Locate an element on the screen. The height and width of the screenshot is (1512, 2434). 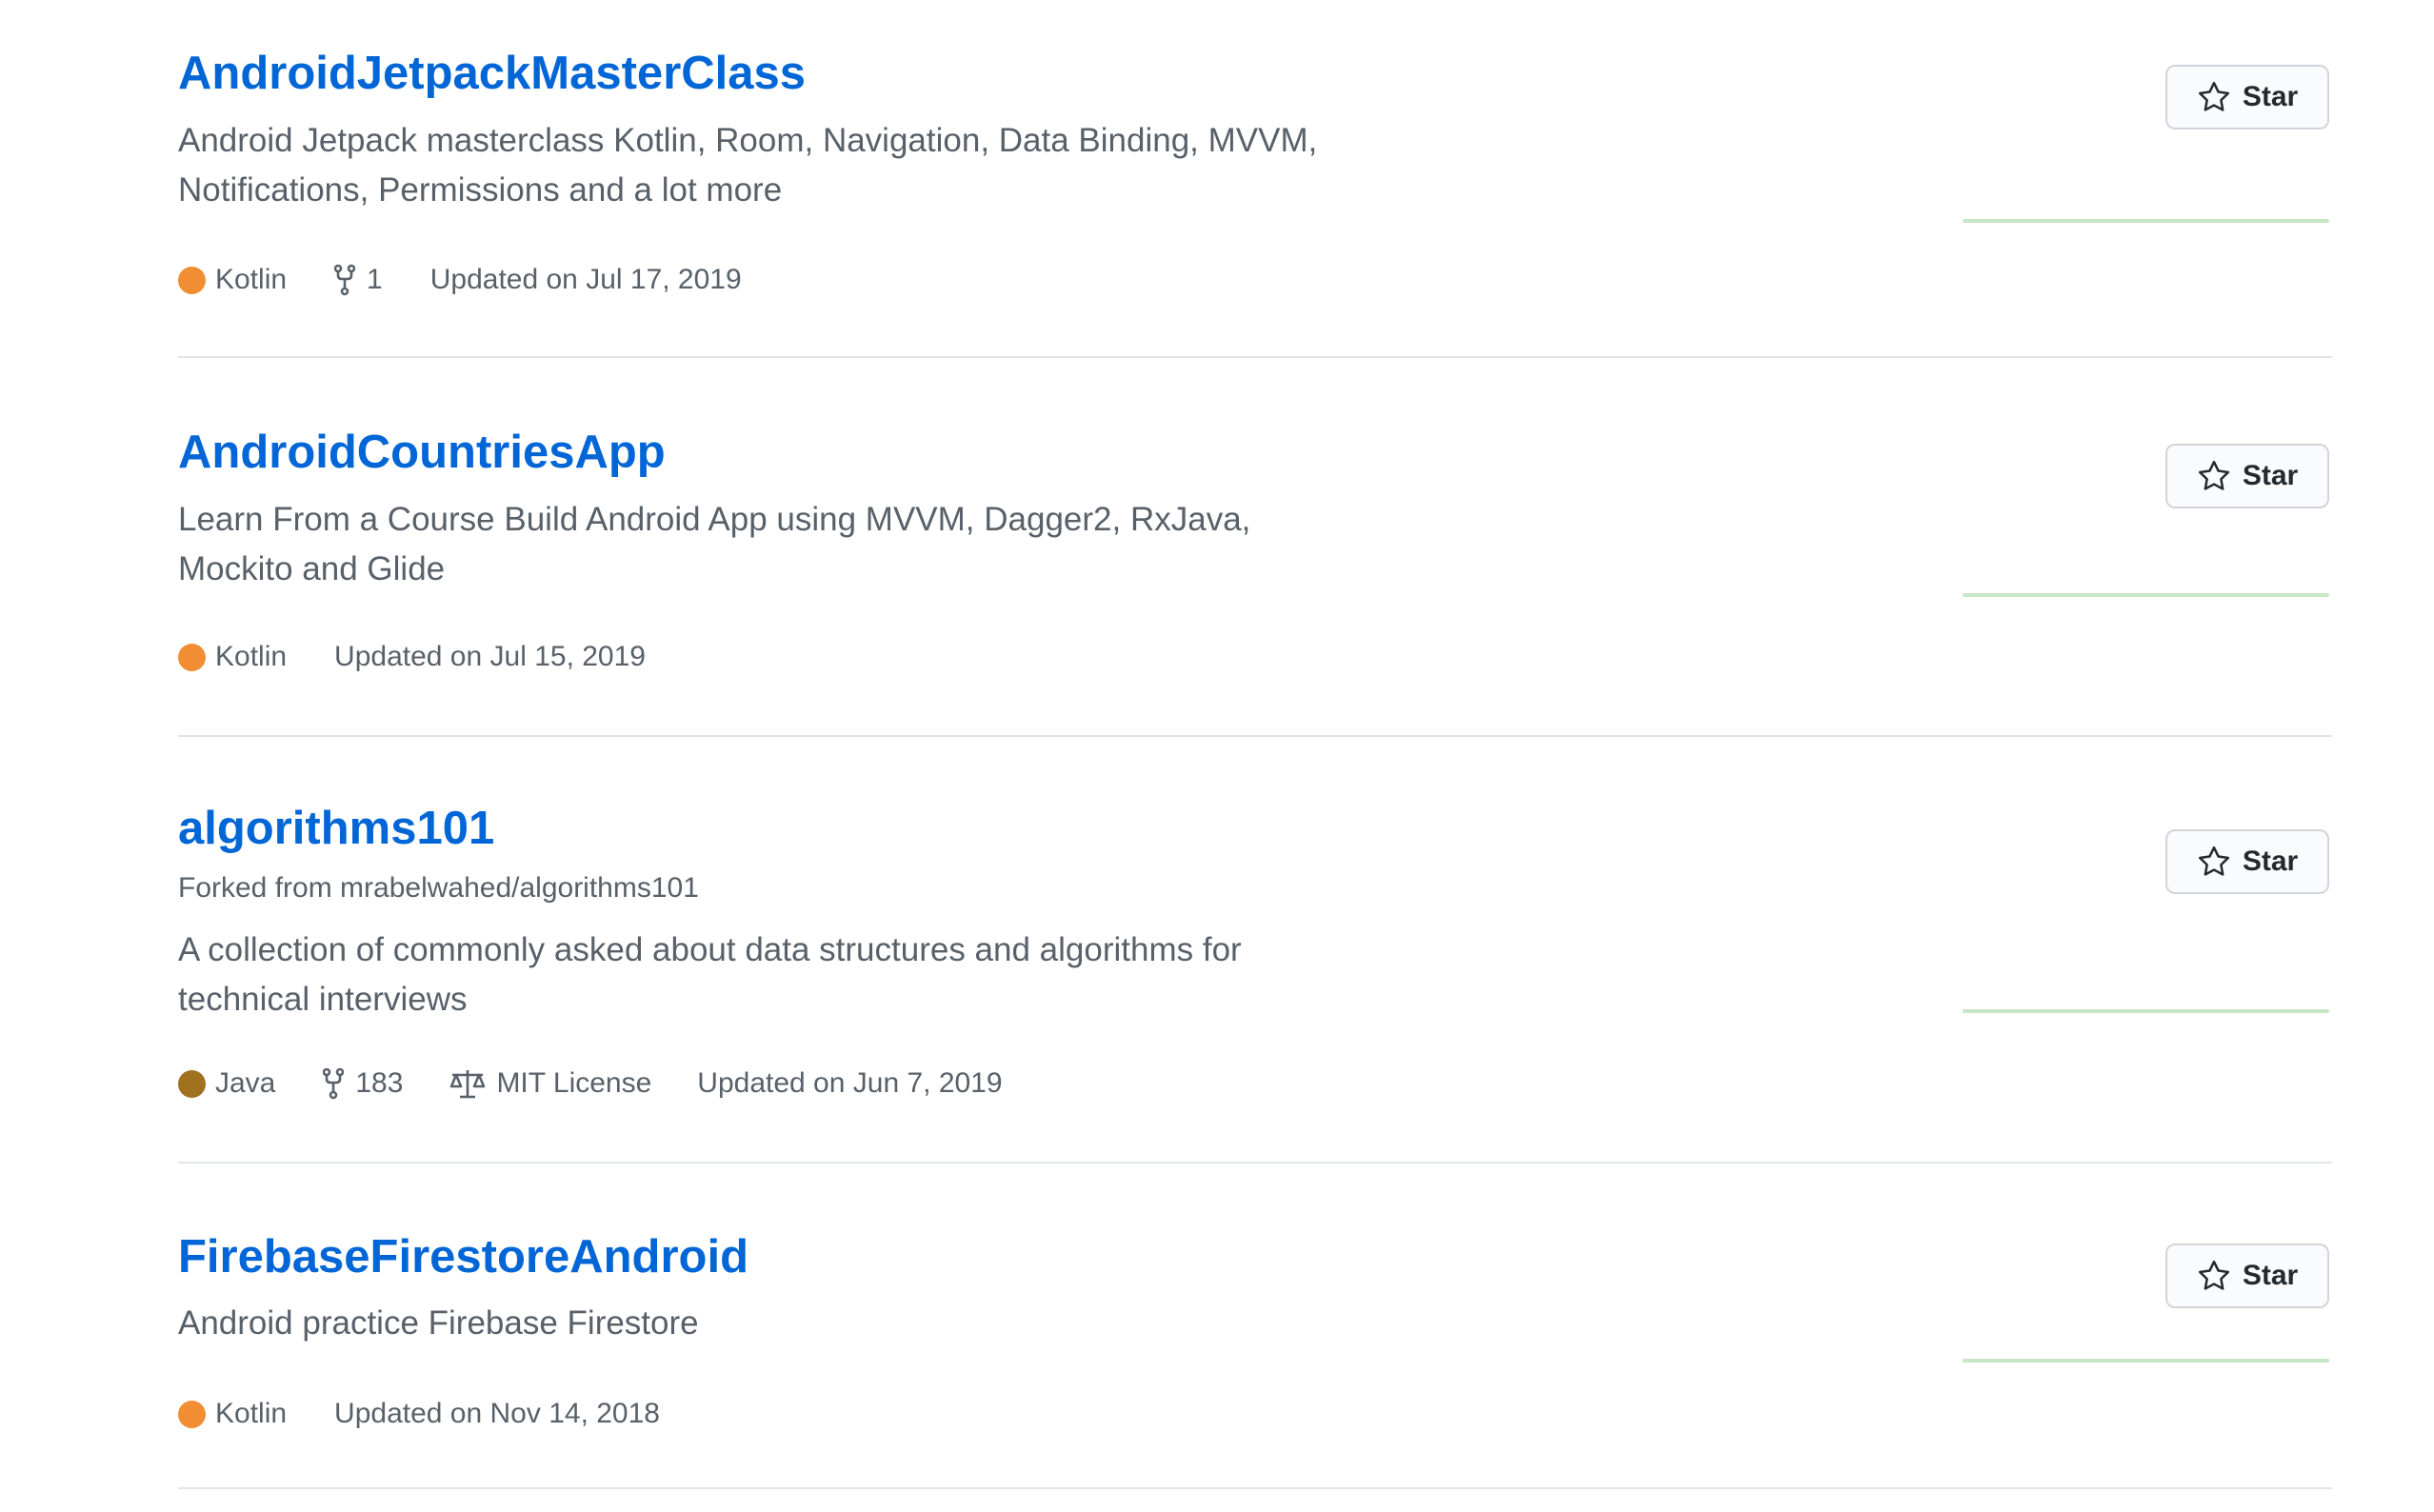
updated-time: Updated on Jul 15, 2019 is located at coordinates (490, 656).